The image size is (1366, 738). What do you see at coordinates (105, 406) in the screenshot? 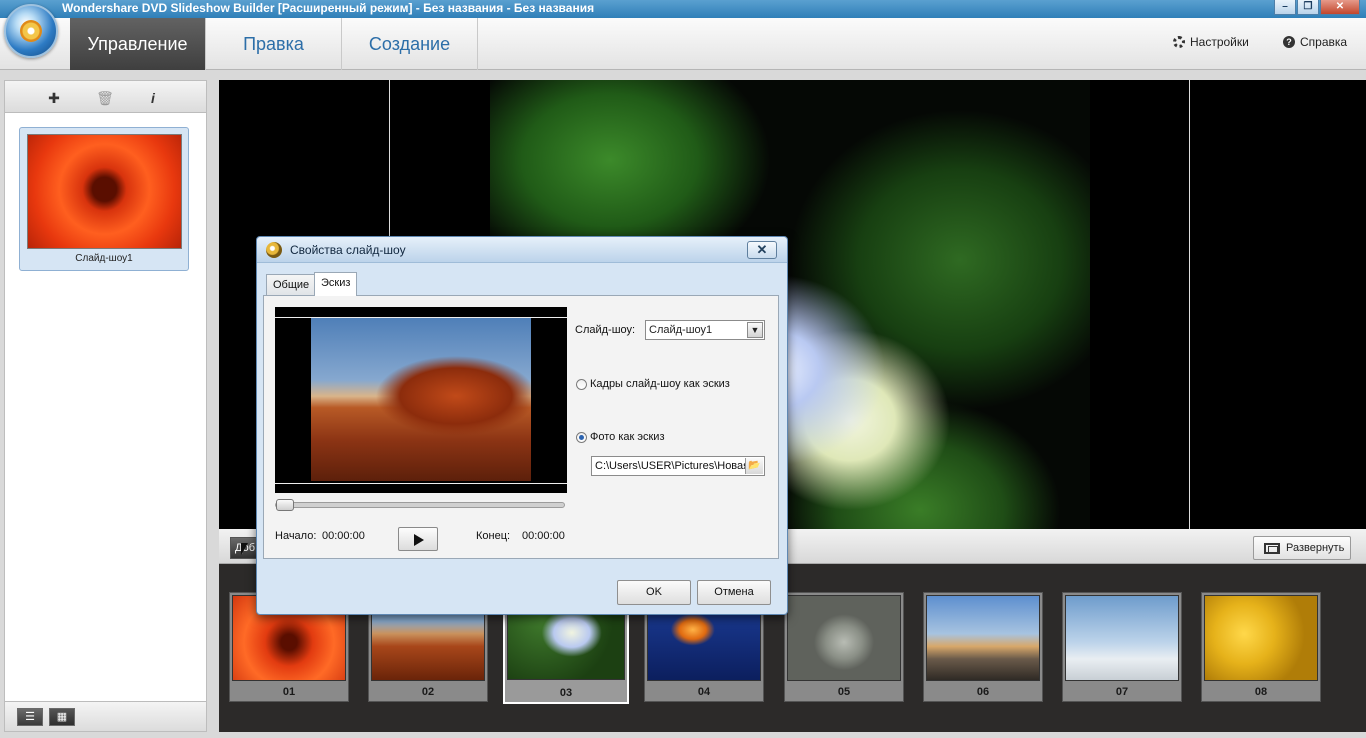
I see `slideshow-list-panel: ✚ 🗑 i Слайд-шоу1 ☰ ▦` at bounding box center [105, 406].